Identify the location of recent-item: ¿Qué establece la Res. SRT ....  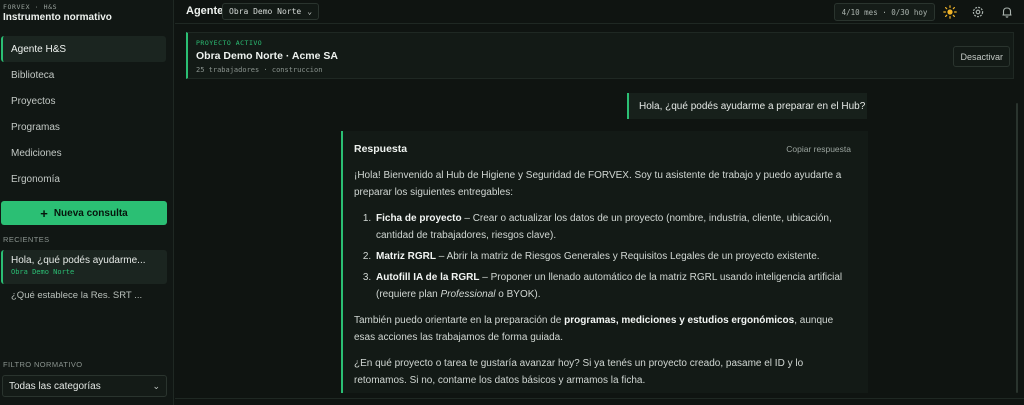
(84, 297).